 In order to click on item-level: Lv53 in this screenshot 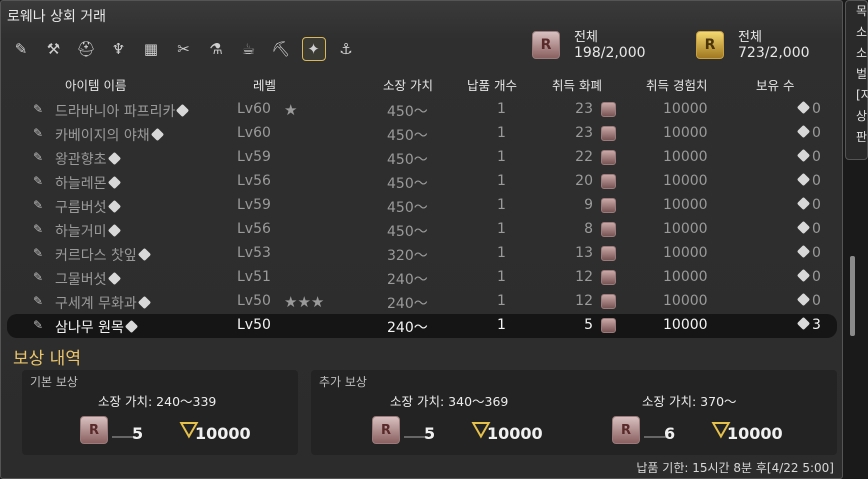, I will do `click(254, 253)`.